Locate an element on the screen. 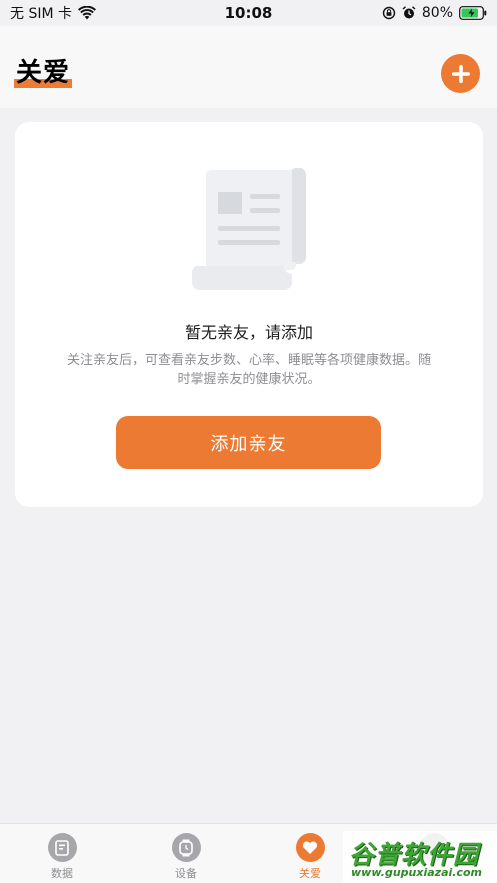 Image resolution: width=497 pixels, height=883 pixels. tab-data: 数据 is located at coordinates (62, 853).